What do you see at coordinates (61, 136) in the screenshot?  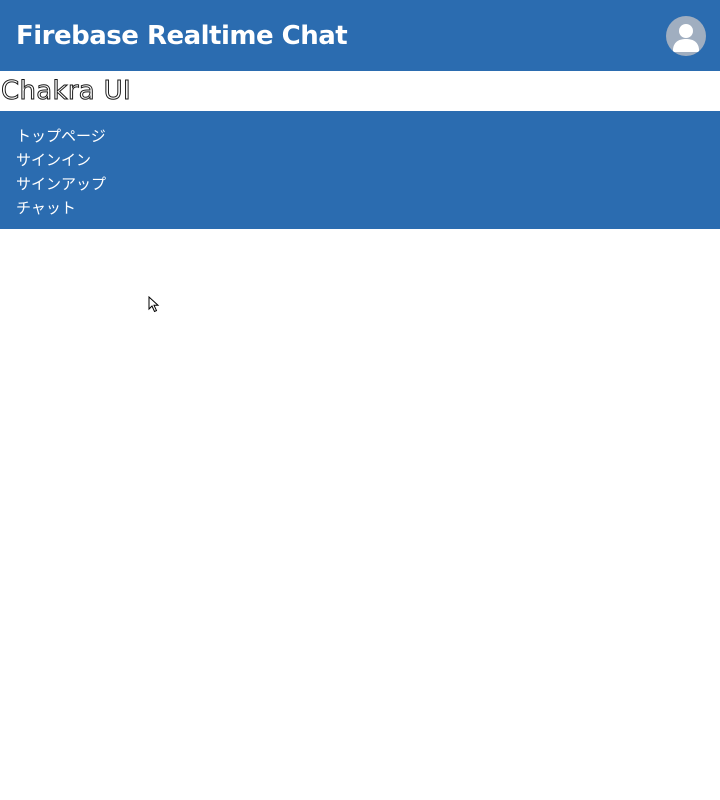 I see `nav-link-top-page: トップページ` at bounding box center [61, 136].